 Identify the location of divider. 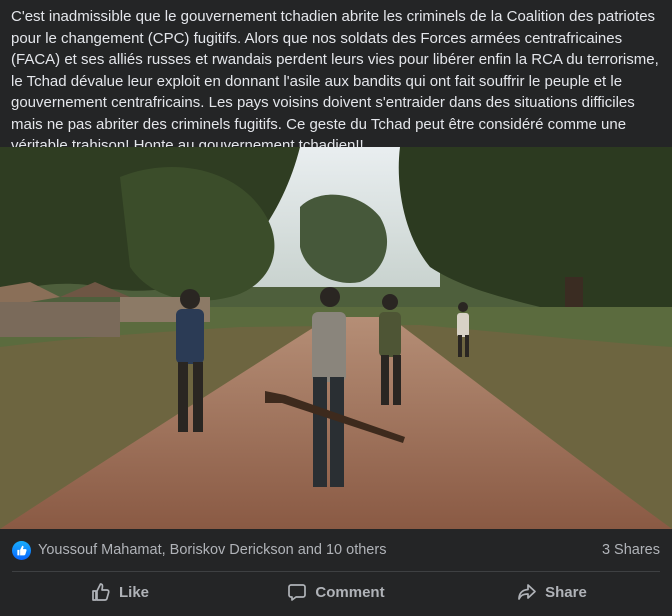
(336, 571).